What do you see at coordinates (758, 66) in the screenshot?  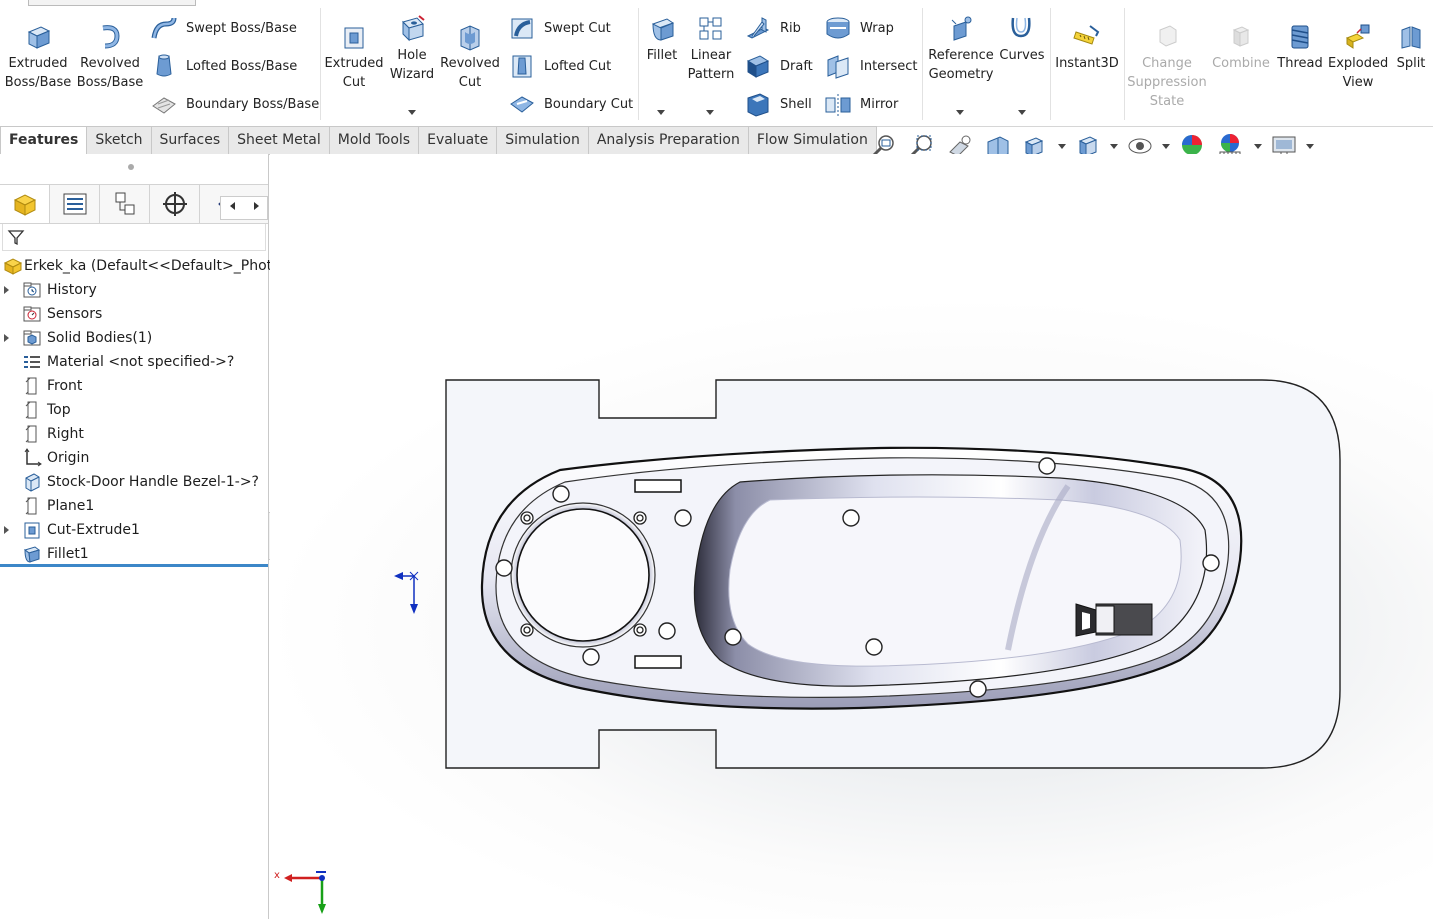 I see `draft-icon` at bounding box center [758, 66].